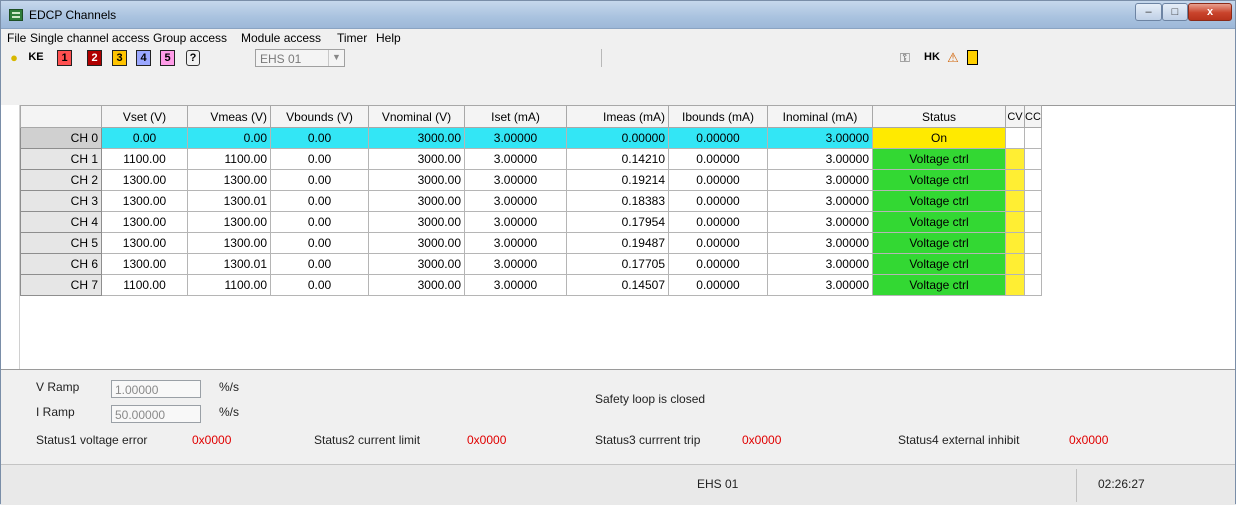 Image resolution: width=1236 pixels, height=505 pixels. I want to click on menu-file: File, so click(16, 38).